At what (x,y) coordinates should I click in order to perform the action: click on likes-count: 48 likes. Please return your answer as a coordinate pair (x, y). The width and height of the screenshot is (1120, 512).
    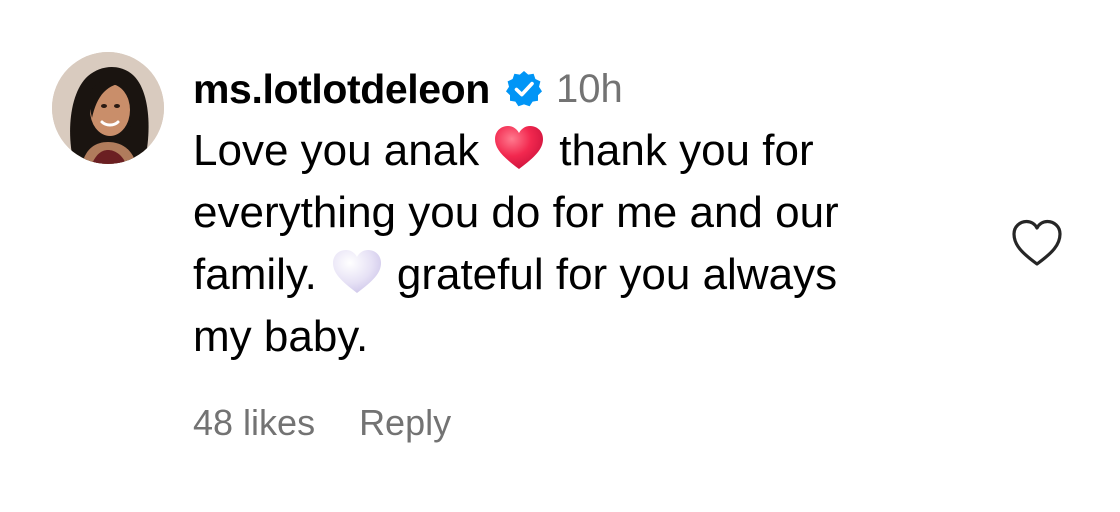
    Looking at the image, I should click on (254, 423).